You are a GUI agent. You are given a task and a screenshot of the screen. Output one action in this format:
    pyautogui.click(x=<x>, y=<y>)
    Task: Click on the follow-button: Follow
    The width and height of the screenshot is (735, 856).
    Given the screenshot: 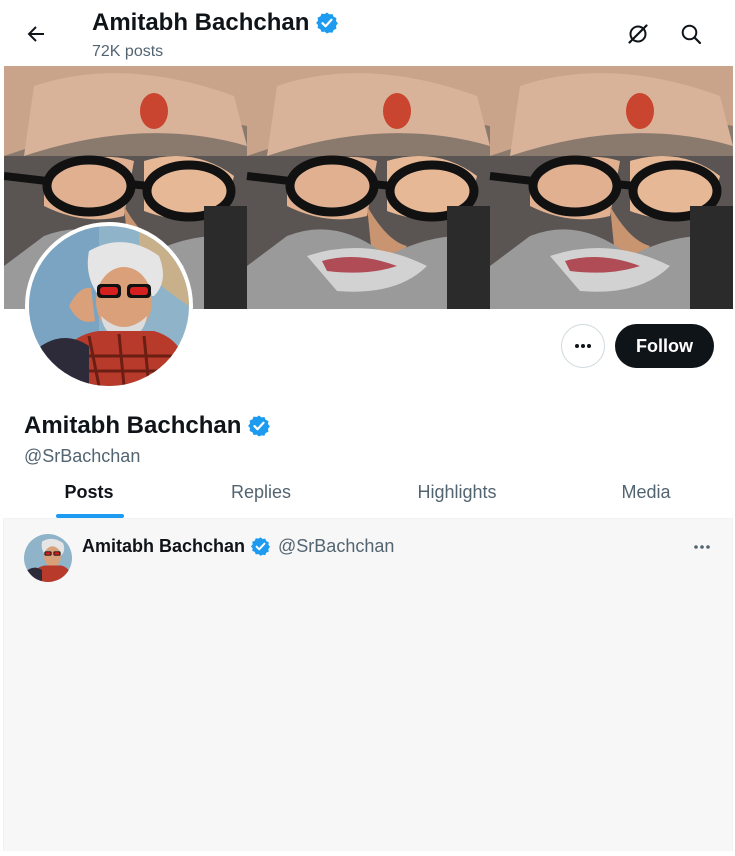 What is the action you would take?
    pyautogui.click(x=664, y=346)
    